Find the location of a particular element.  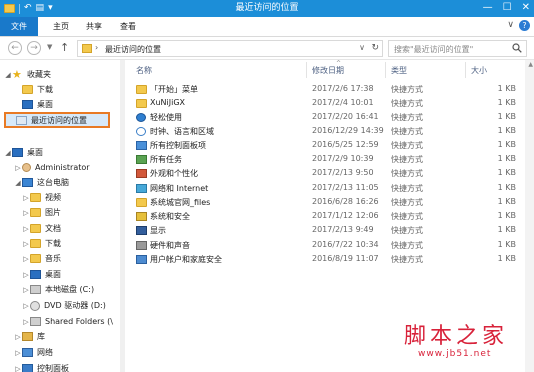

nav-item-label: 最近访问的位置 is located at coordinates (59, 120).